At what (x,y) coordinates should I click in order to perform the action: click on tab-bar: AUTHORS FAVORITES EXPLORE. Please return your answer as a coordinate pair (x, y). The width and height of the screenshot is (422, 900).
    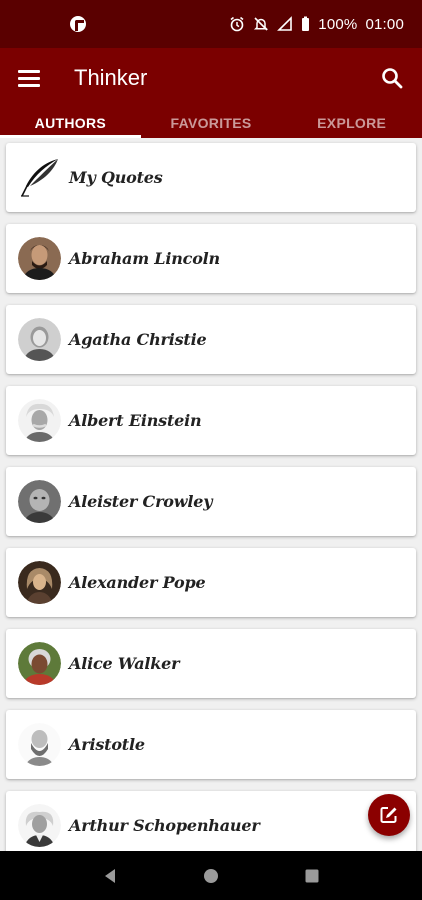
    Looking at the image, I should click on (211, 123).